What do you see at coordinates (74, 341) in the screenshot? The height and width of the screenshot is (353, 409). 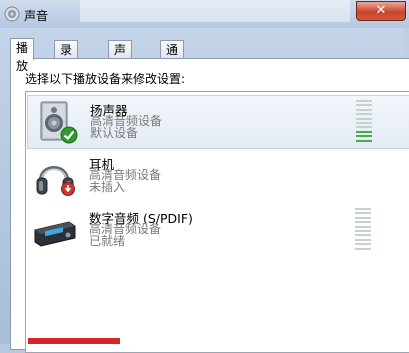 I see `highlight-bar` at bounding box center [74, 341].